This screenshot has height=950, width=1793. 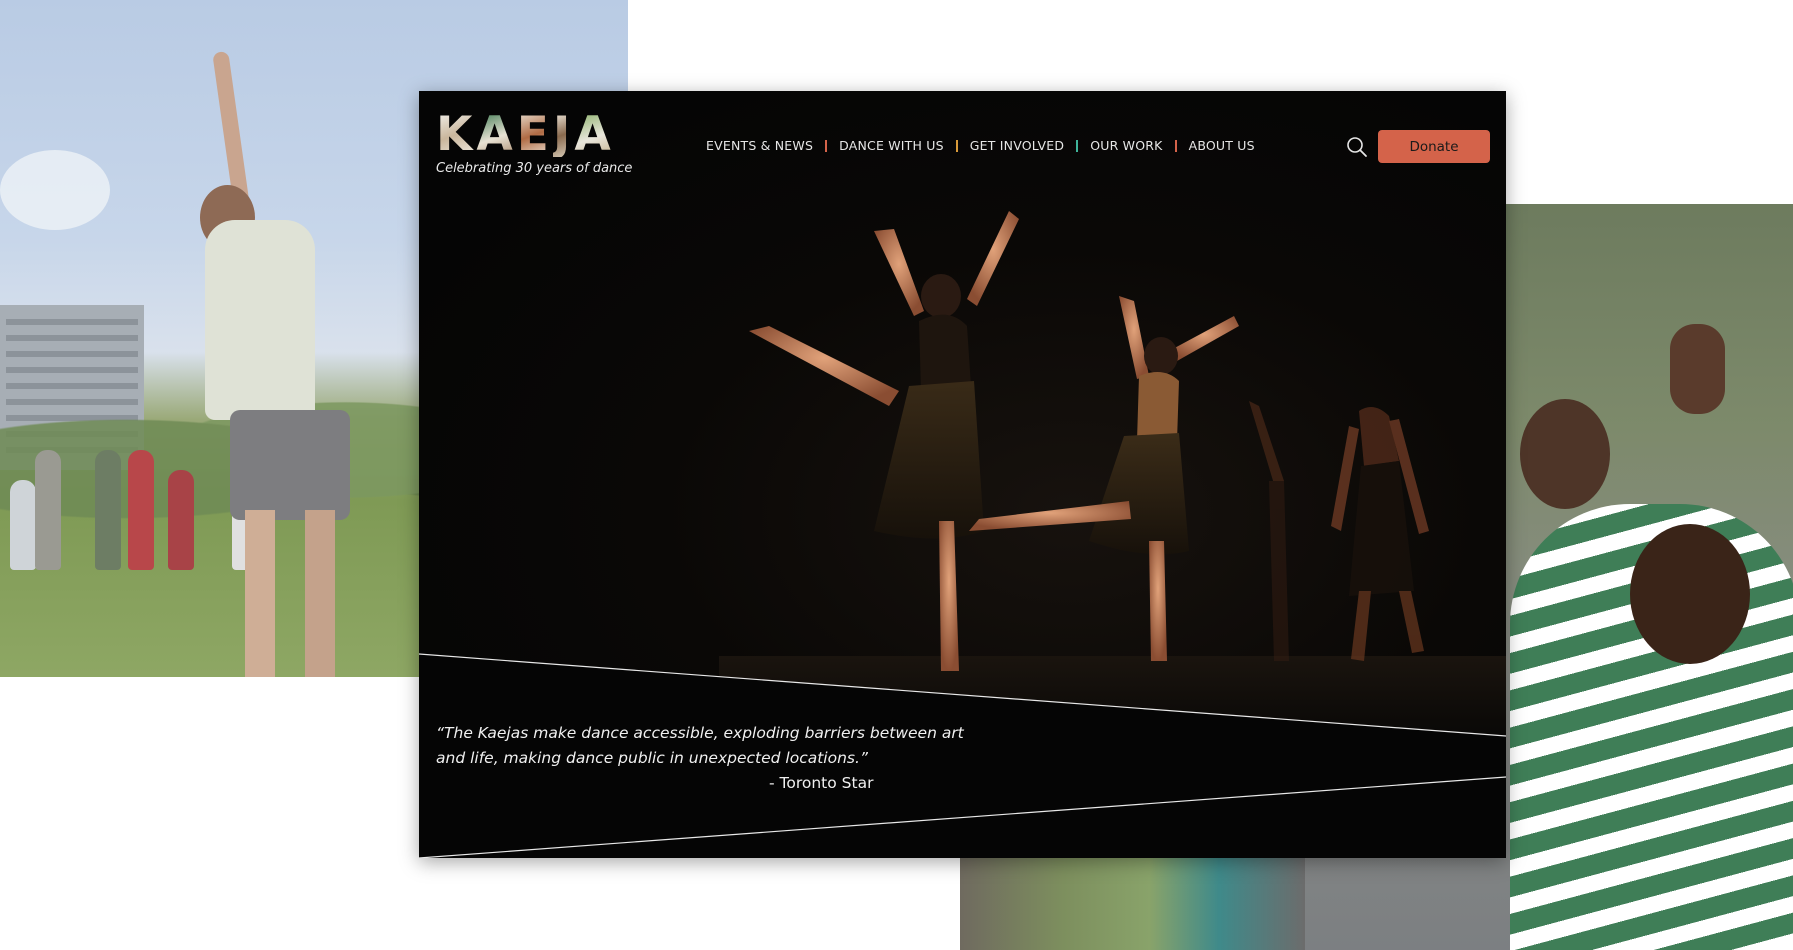 What do you see at coordinates (55, 190) in the screenshot?
I see `cloud` at bounding box center [55, 190].